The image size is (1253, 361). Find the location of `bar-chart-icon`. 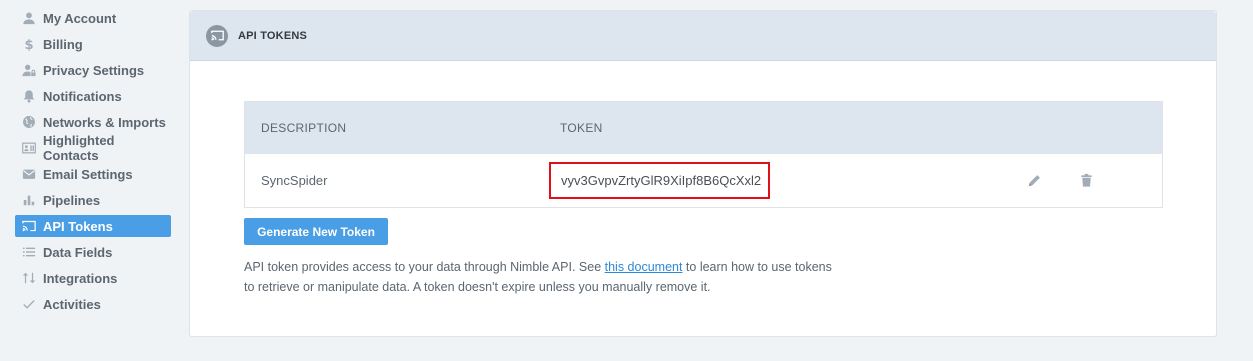

bar-chart-icon is located at coordinates (29, 200).